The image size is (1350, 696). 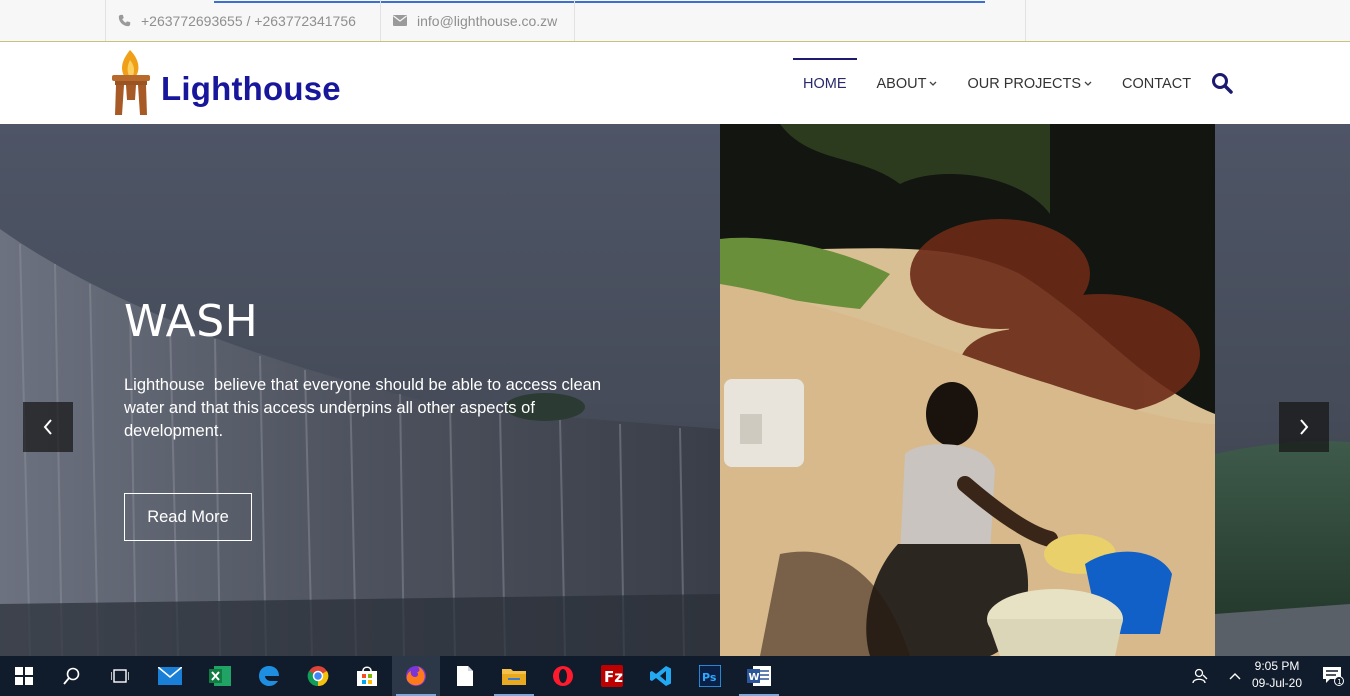 I want to click on nav-about: ABOUT, so click(x=907, y=84).